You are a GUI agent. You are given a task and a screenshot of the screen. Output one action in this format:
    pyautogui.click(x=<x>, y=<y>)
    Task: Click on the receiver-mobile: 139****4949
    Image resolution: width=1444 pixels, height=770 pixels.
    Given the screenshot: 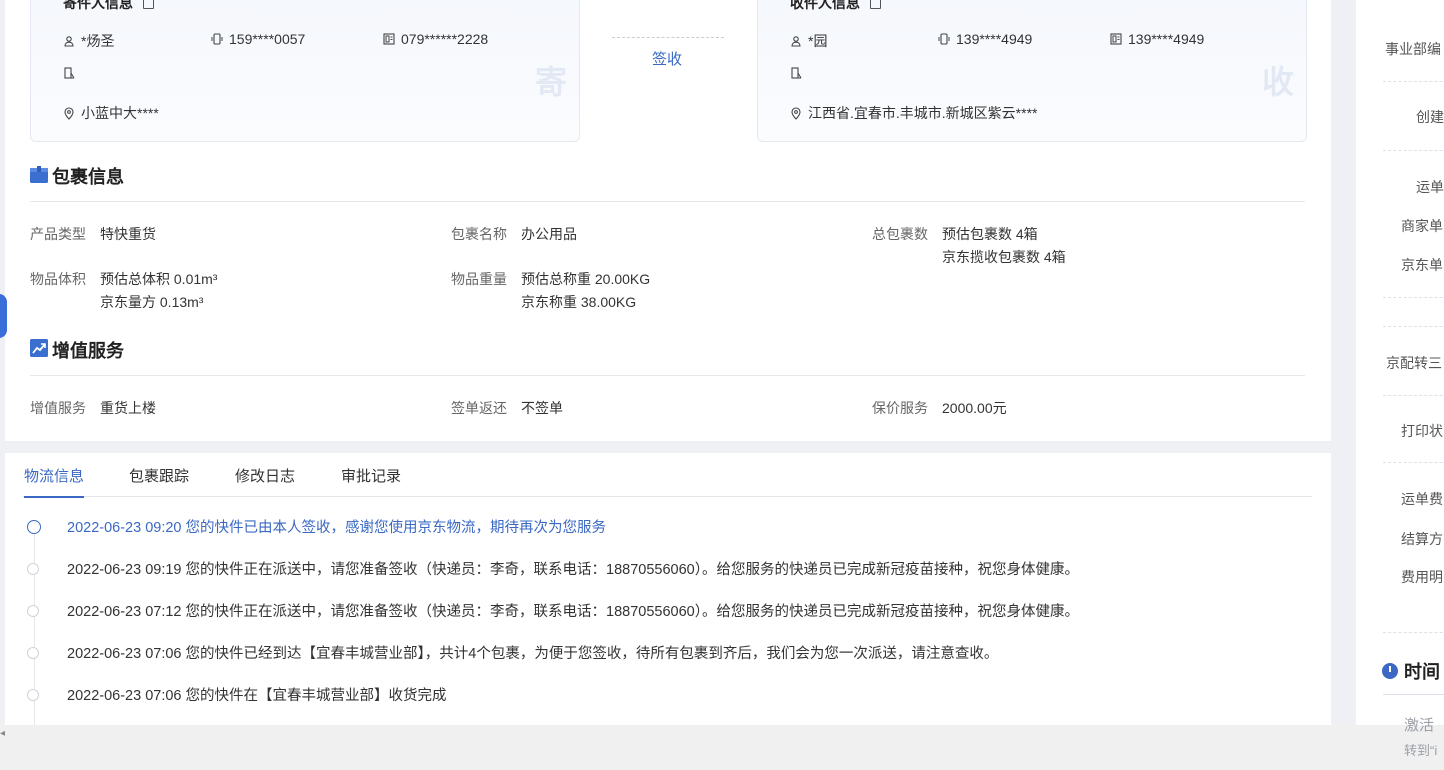 What is the action you would take?
    pyautogui.click(x=994, y=39)
    